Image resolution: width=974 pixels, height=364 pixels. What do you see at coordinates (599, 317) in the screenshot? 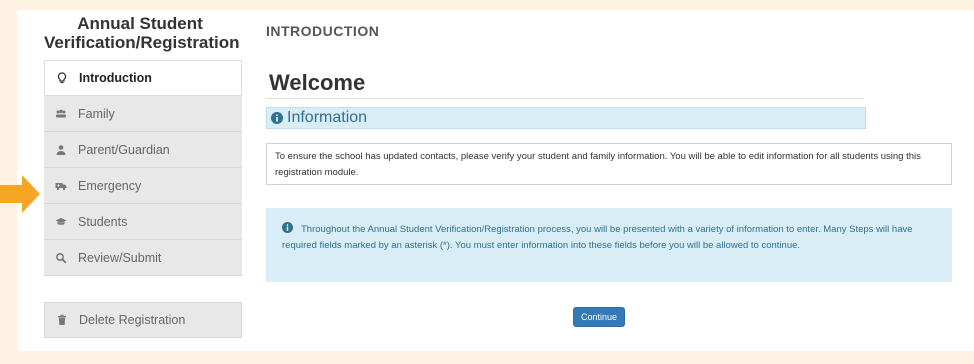
I see `continue-button: Continue` at bounding box center [599, 317].